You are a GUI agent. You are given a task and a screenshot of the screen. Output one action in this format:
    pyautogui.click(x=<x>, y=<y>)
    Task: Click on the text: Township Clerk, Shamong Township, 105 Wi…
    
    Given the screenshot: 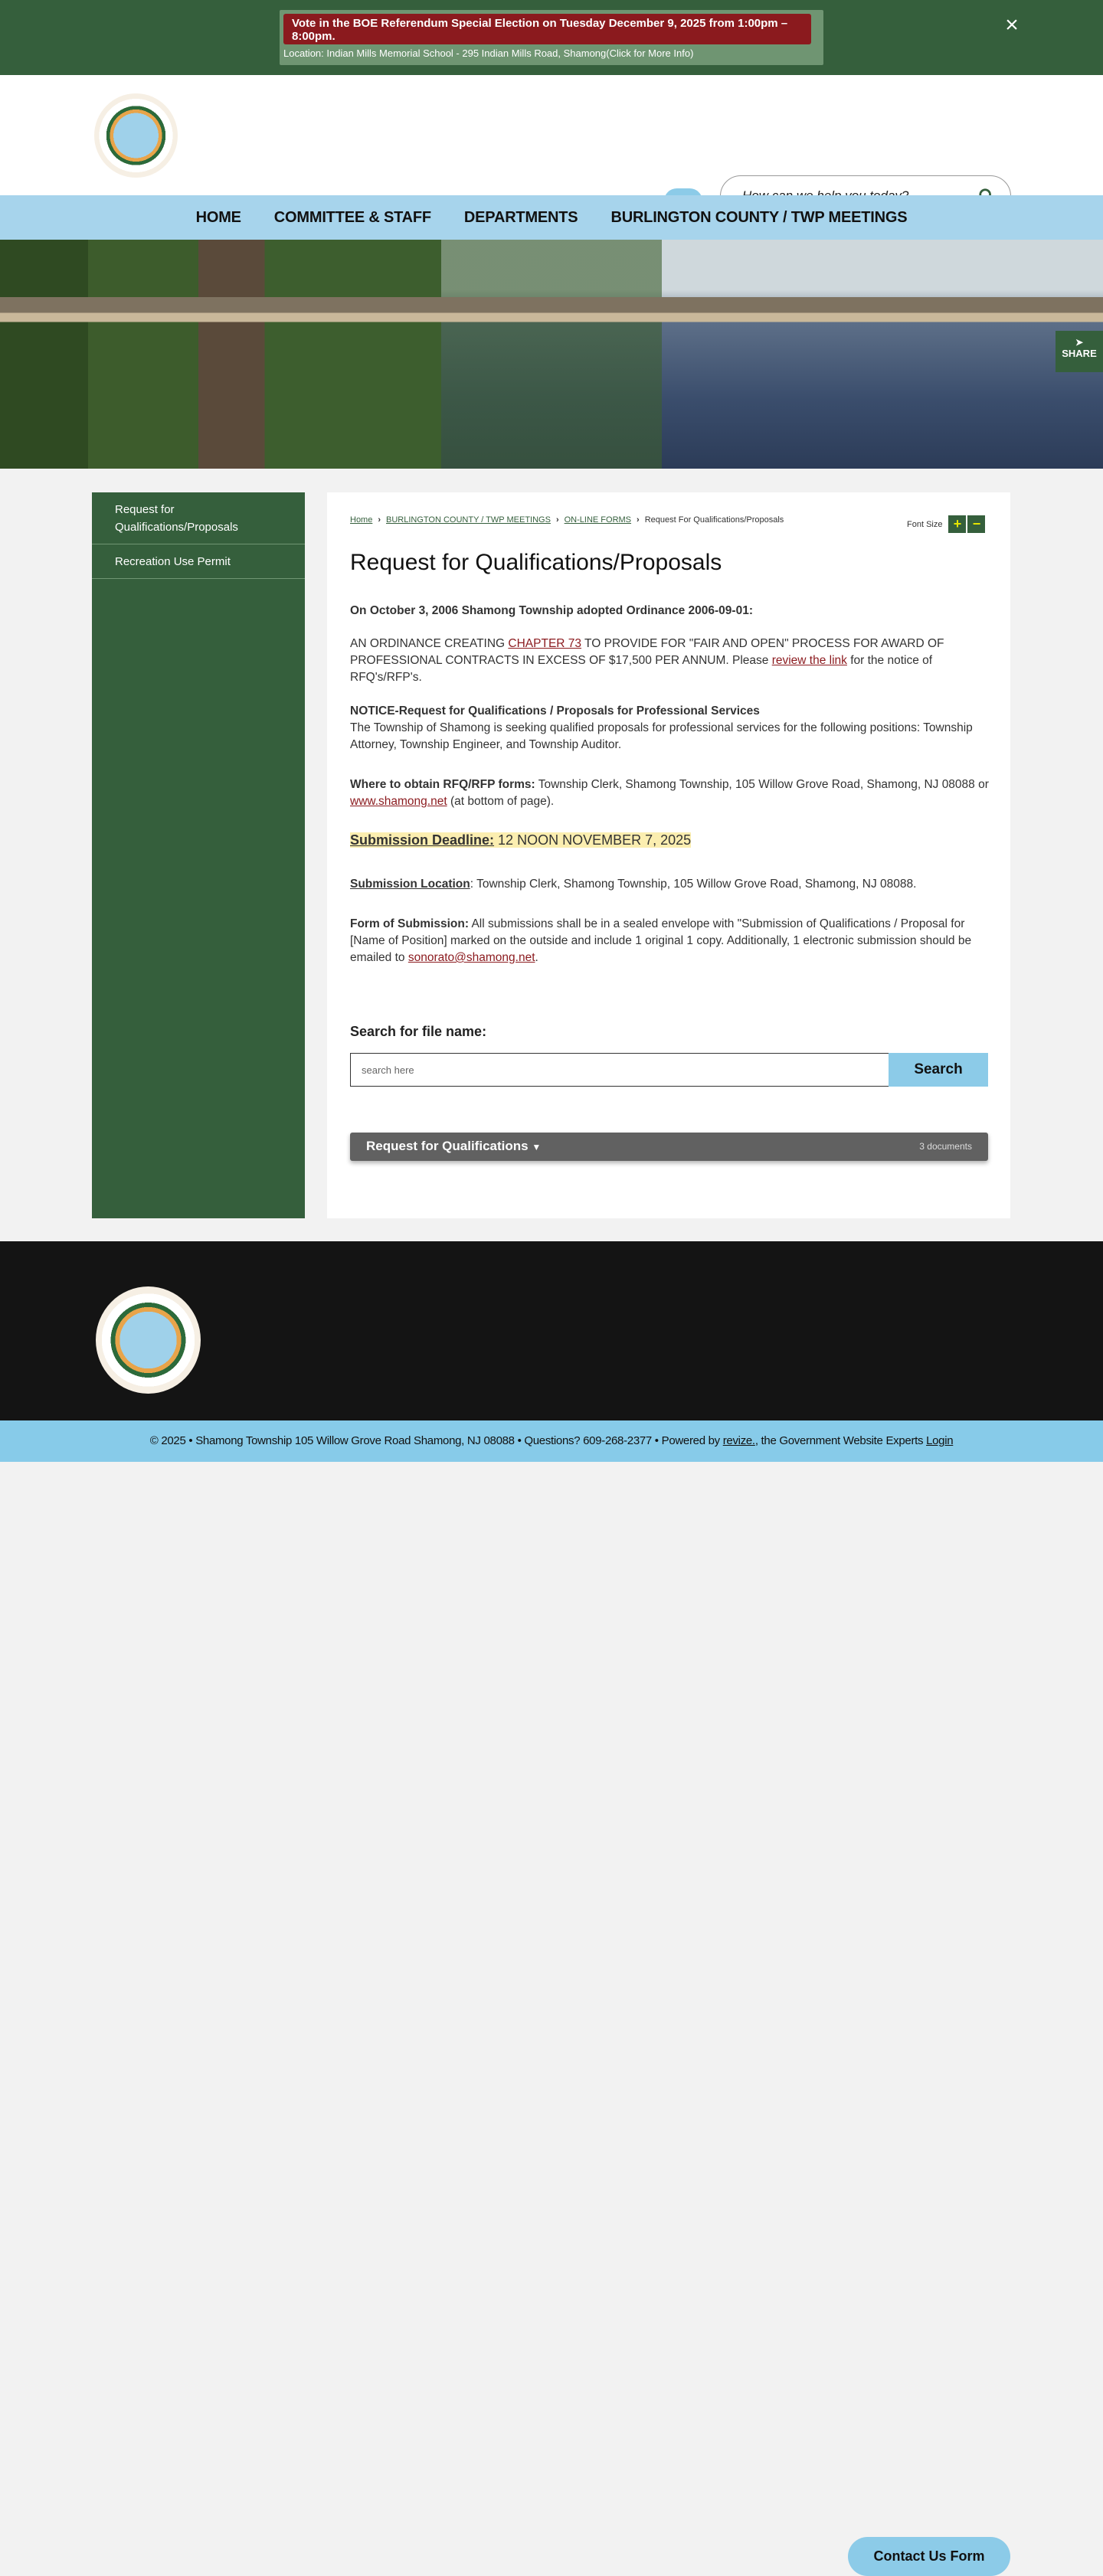 What is the action you would take?
    pyautogui.click(x=762, y=784)
    